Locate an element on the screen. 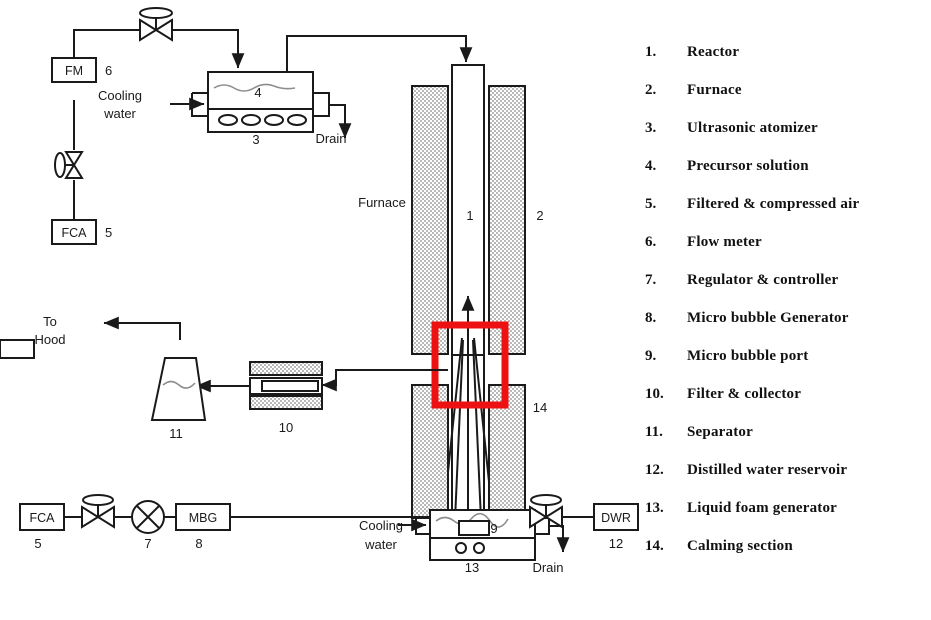 This screenshot has height=620, width=931. legend-item-label: Flow meter is located at coordinates (724, 242).